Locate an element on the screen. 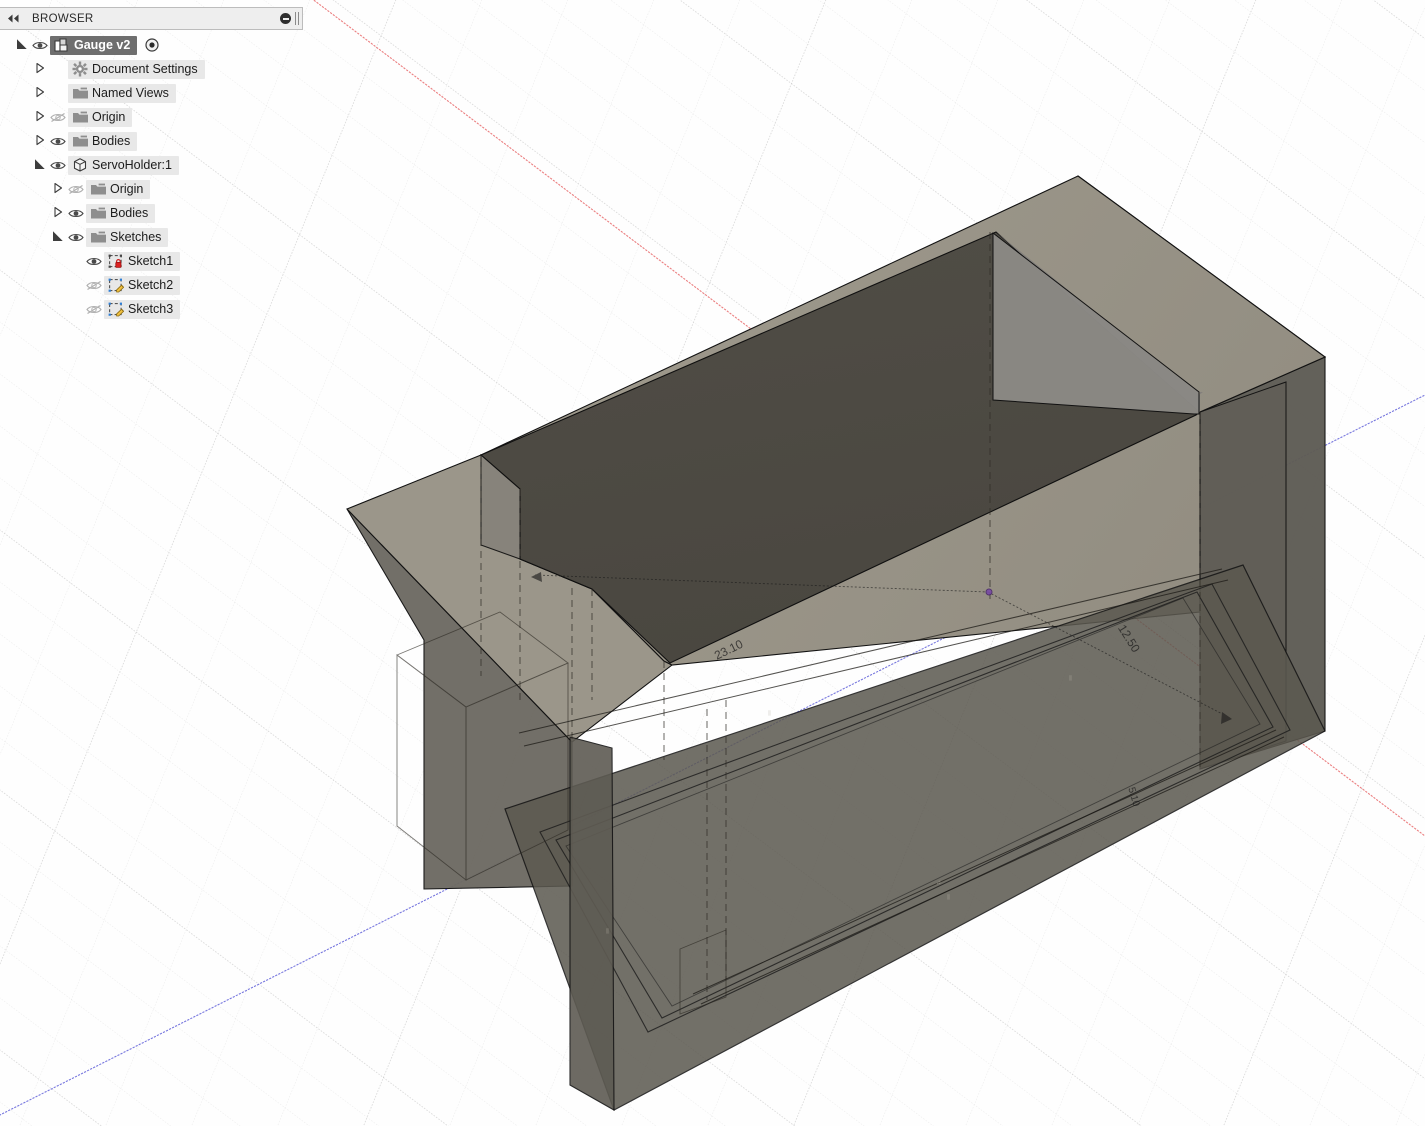 This screenshot has width=1425, height=1126. tree-node-origin-root: Origin is located at coordinates (100, 117).